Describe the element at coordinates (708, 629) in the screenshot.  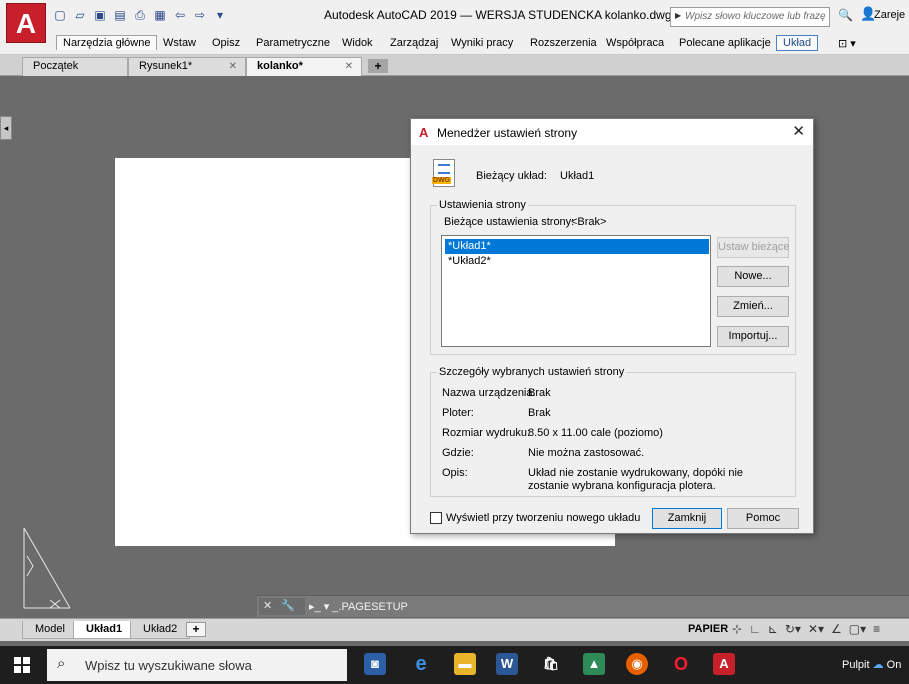
I see `paper-space-toggle: PAPIER` at that location.